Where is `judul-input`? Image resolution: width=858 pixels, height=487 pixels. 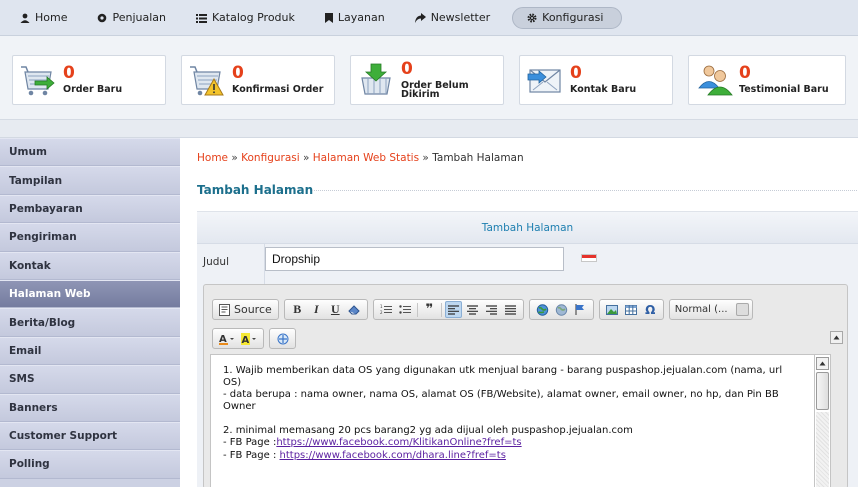
judul-input is located at coordinates (414, 259).